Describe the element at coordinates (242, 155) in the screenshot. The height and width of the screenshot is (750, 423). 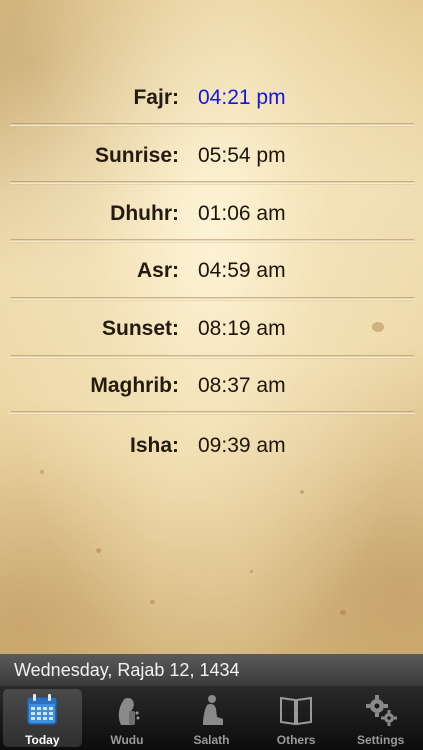
I see `prayer-time: 05:54 pm` at that location.